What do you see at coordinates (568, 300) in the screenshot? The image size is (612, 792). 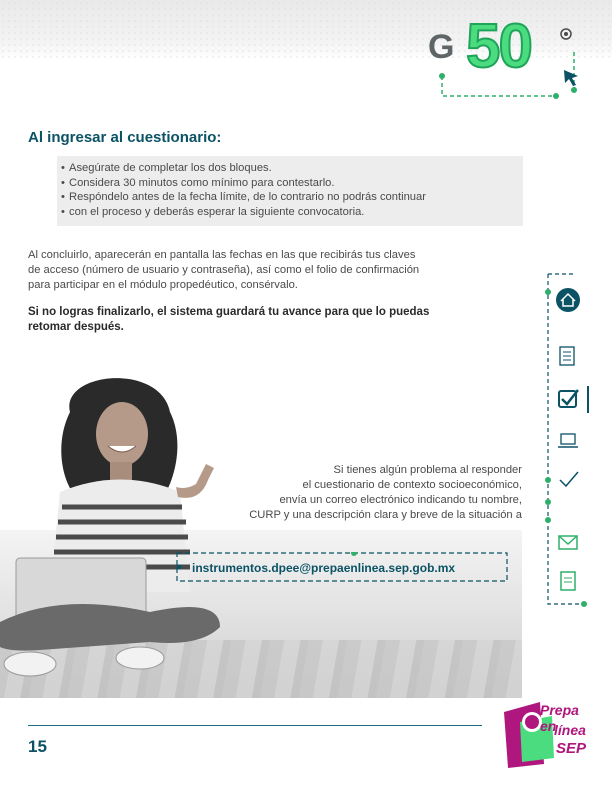 I see `home-icon` at bounding box center [568, 300].